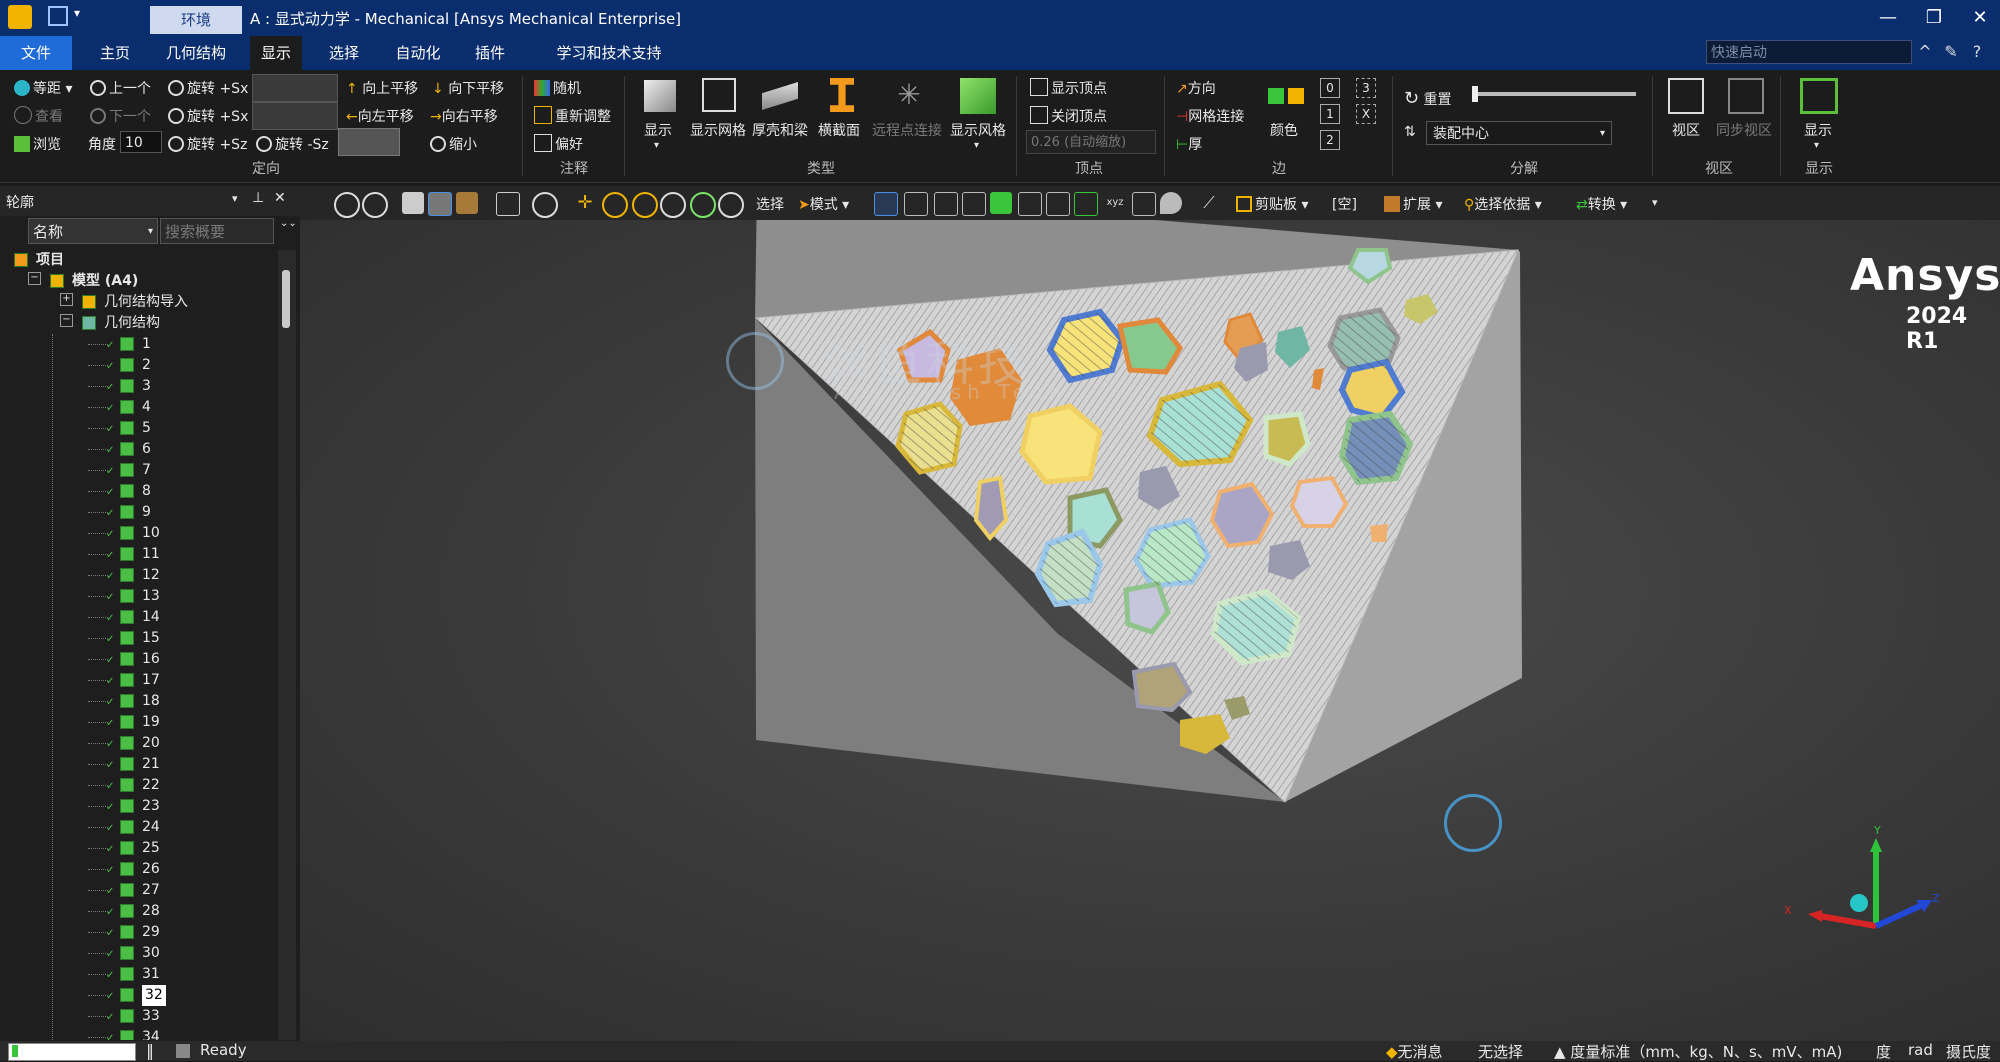  I want to click on menu-home: 主页, so click(115, 53).